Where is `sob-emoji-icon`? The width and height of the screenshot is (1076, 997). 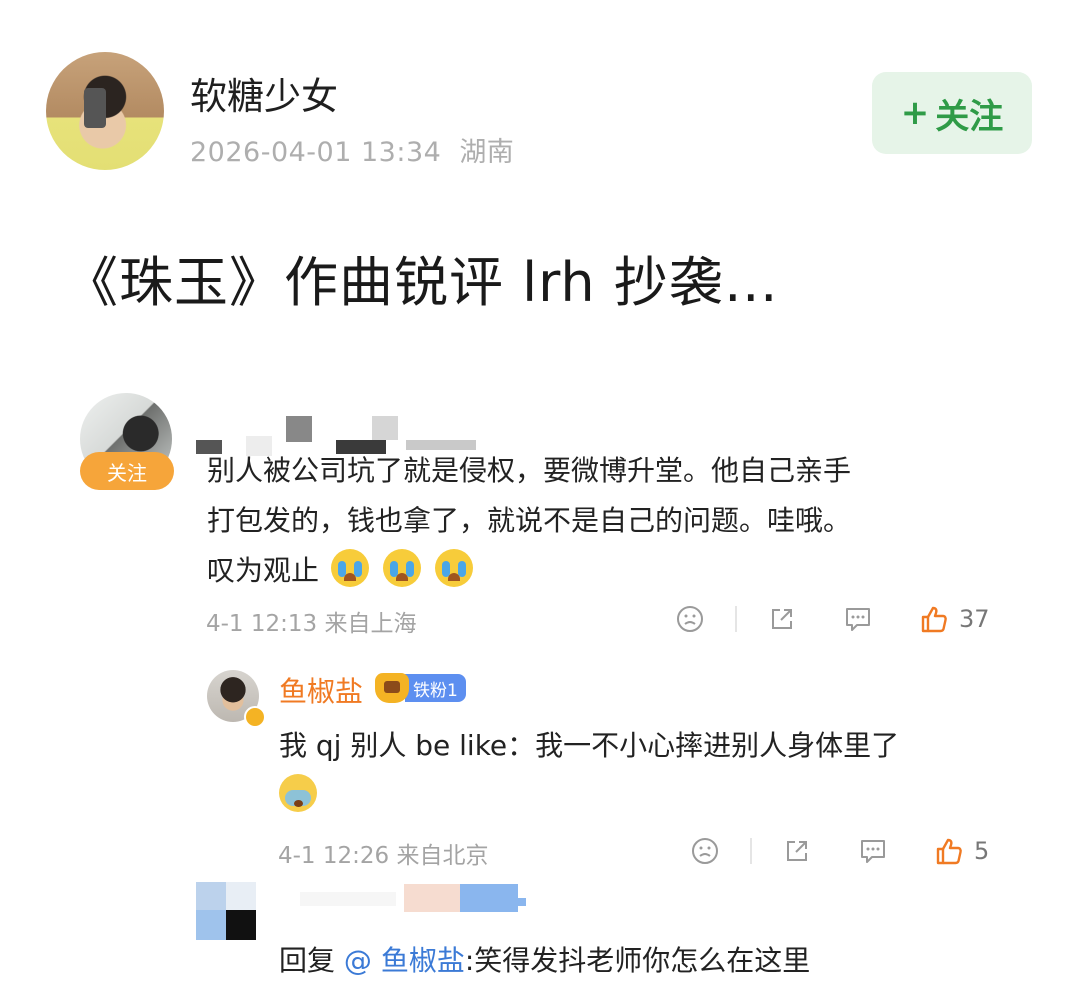
sob-emoji-icon is located at coordinates (298, 793).